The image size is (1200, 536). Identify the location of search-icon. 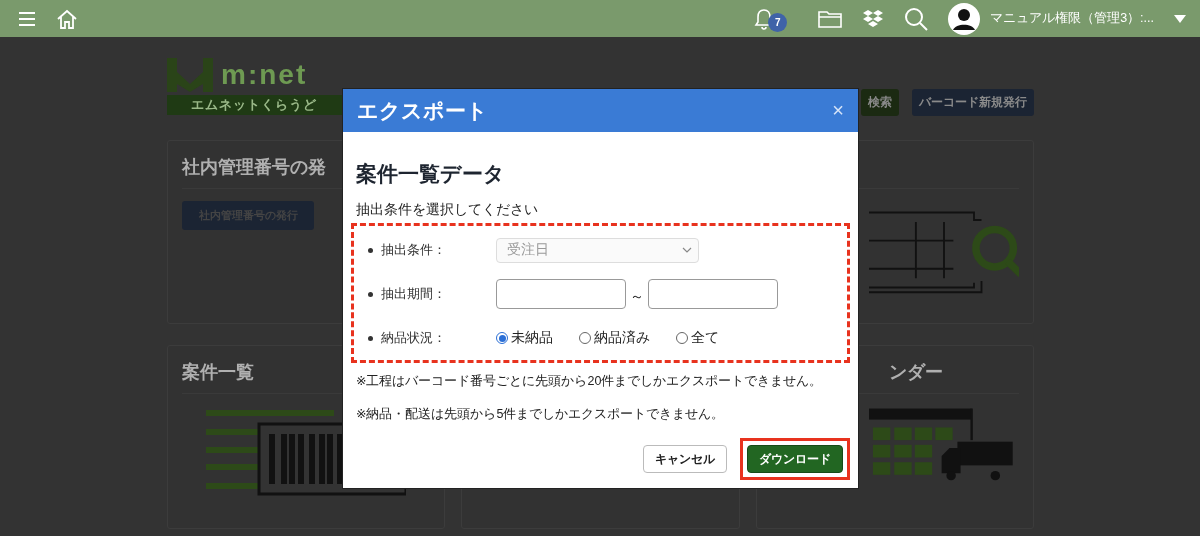
(916, 18).